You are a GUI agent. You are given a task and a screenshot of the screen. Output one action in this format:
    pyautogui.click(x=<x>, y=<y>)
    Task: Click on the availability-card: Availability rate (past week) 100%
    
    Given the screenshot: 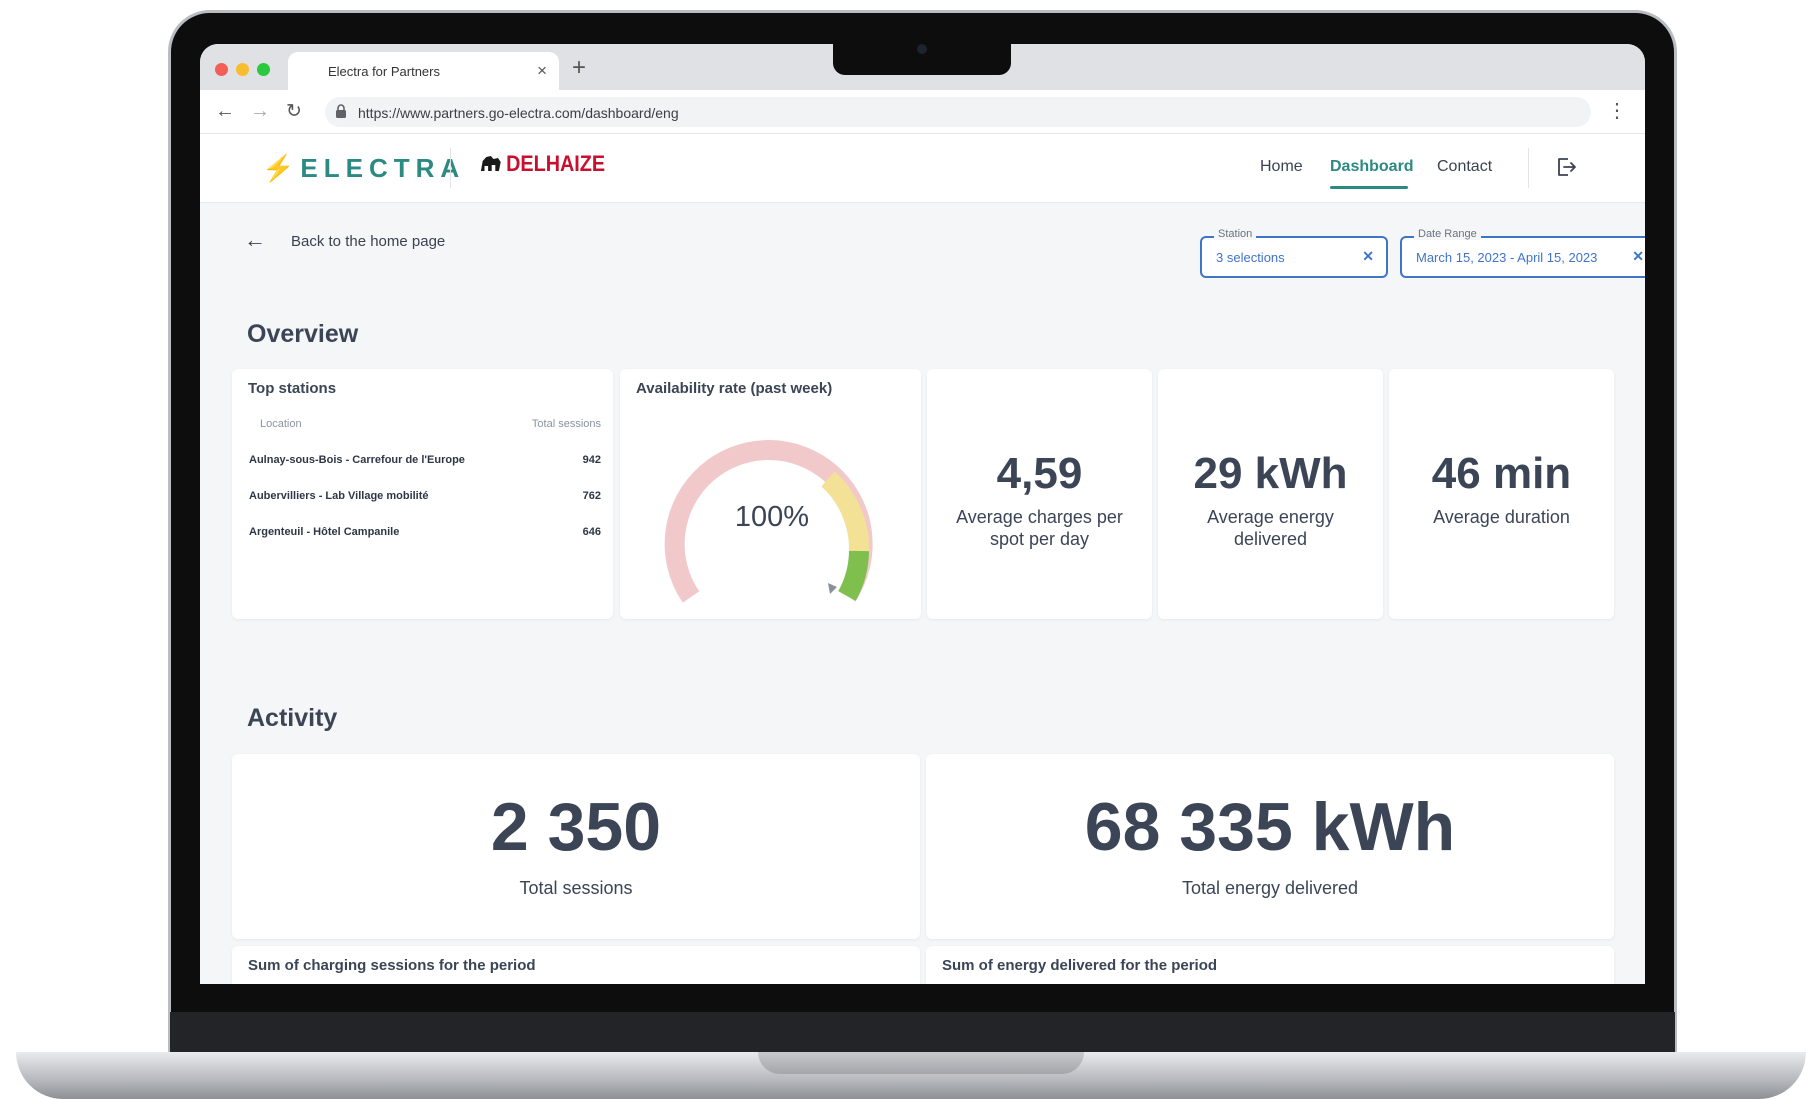 What is the action you would take?
    pyautogui.click(x=770, y=494)
    